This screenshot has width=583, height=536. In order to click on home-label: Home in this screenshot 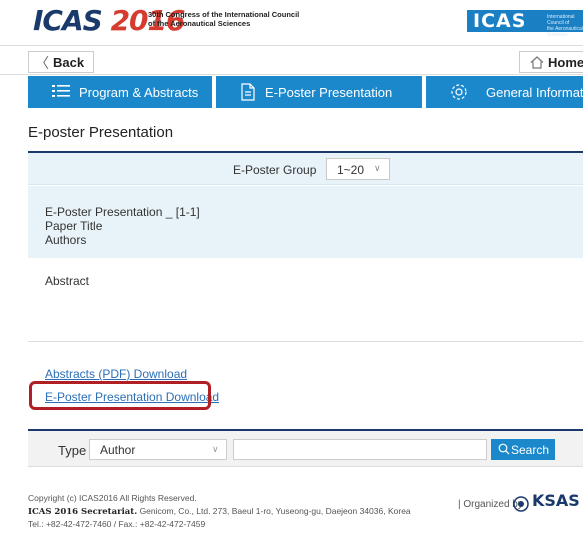, I will do `click(565, 62)`.